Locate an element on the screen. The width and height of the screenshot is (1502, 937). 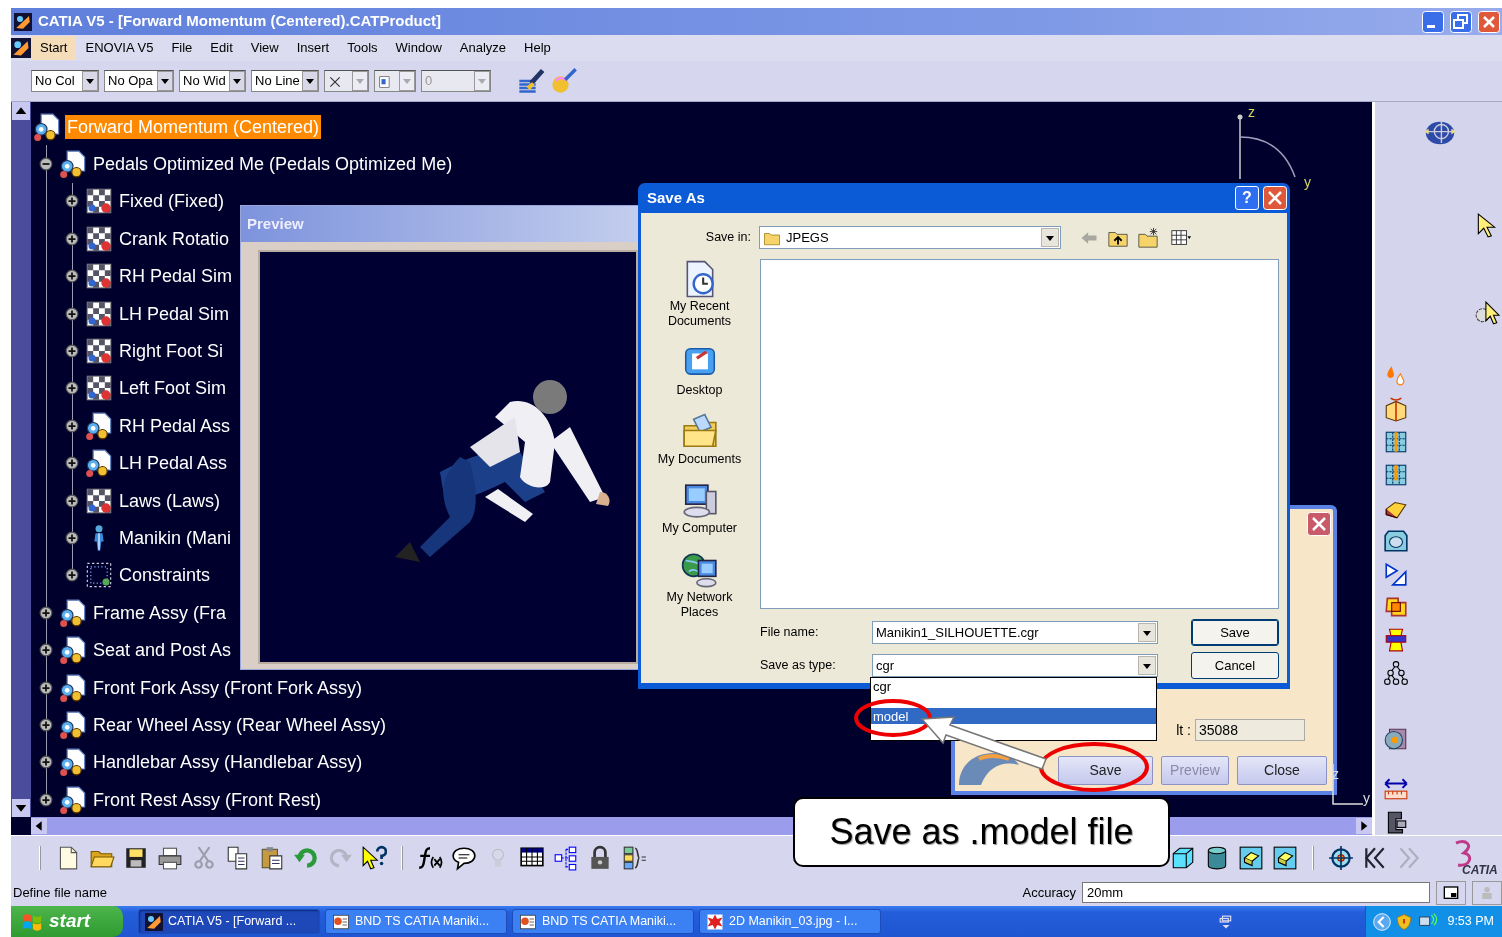
menu-item: Help is located at coordinates (537, 48).